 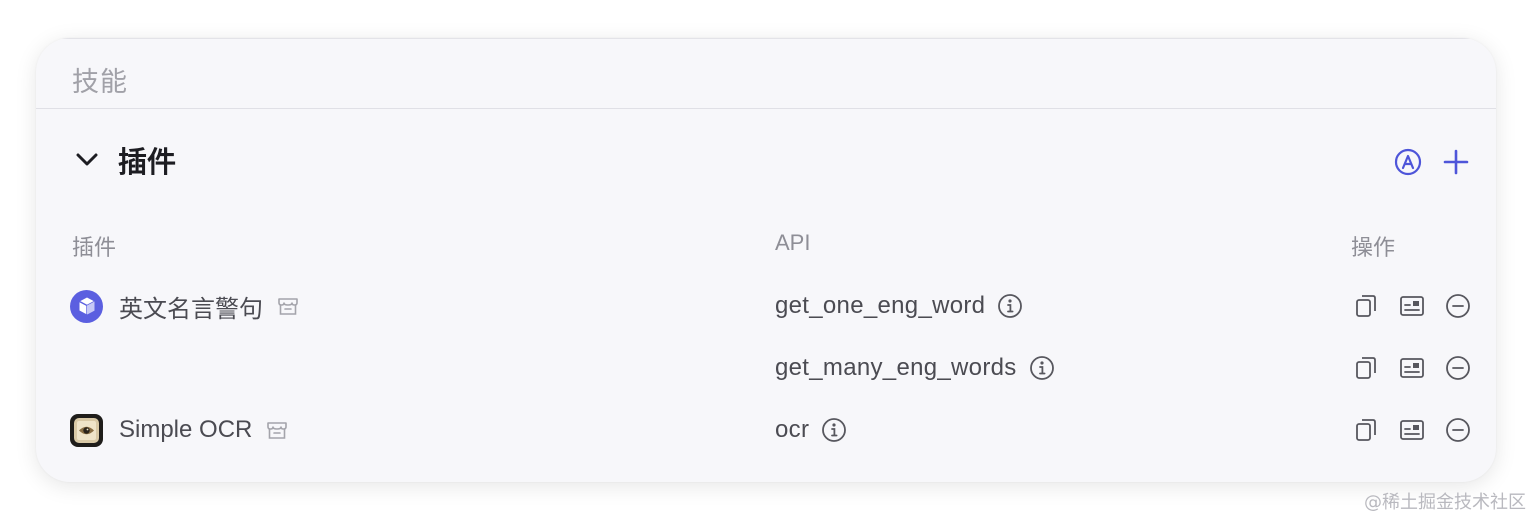 I want to click on table-row: get_many_eng_words, so click(x=766, y=368).